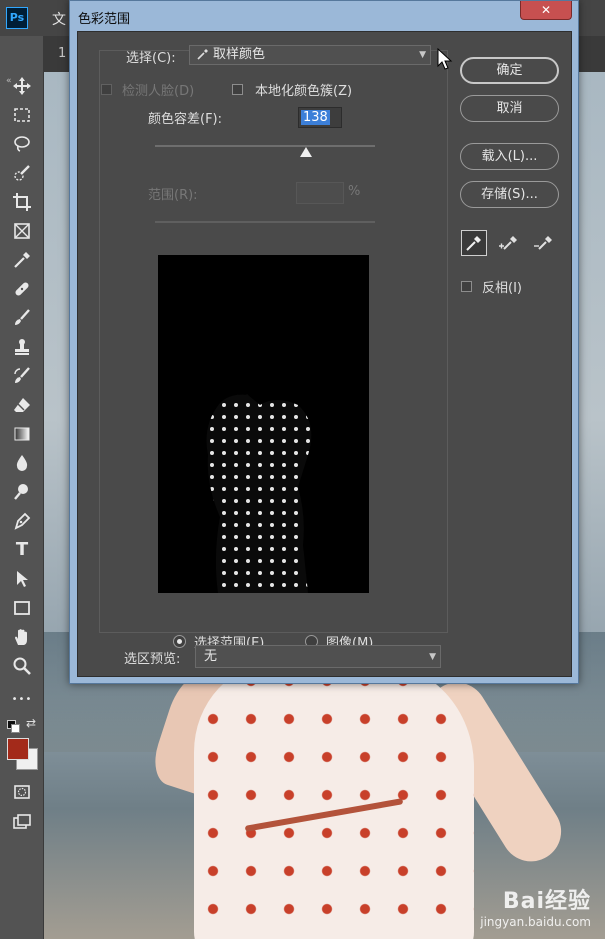 This screenshot has height=939, width=605. I want to click on invert-checkbox, so click(466, 286).